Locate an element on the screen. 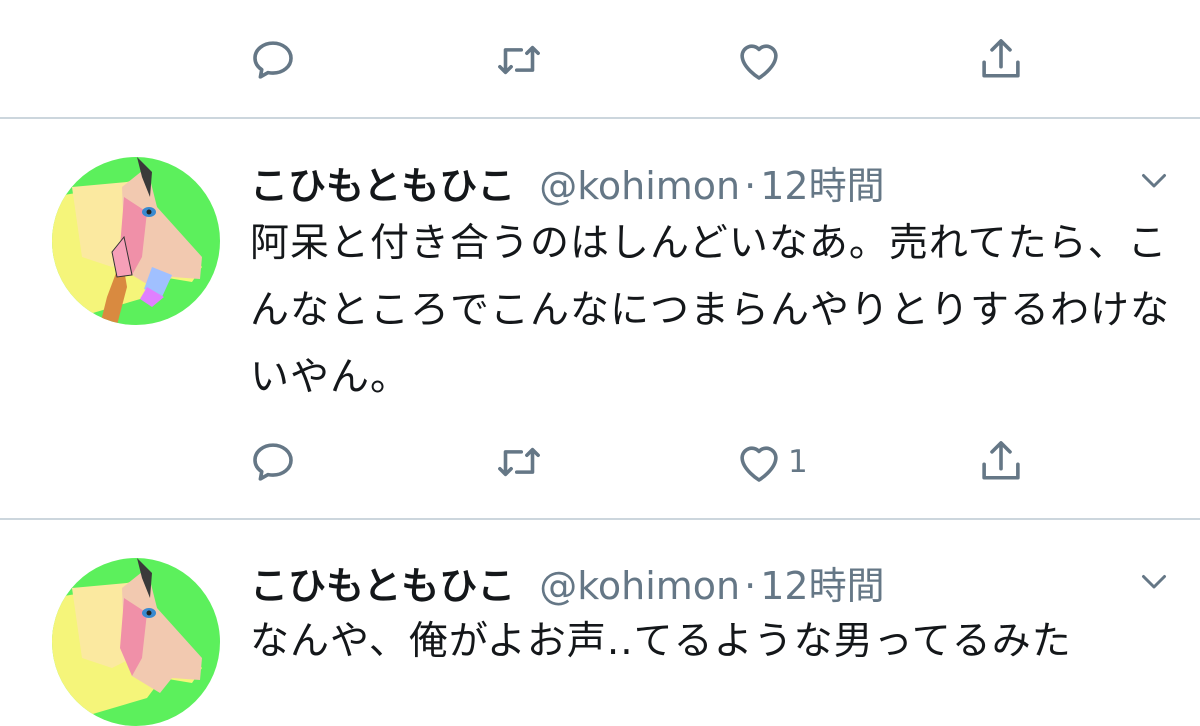 Image resolution: width=1200 pixels, height=726 pixels. like-button is located at coordinates (759, 60).